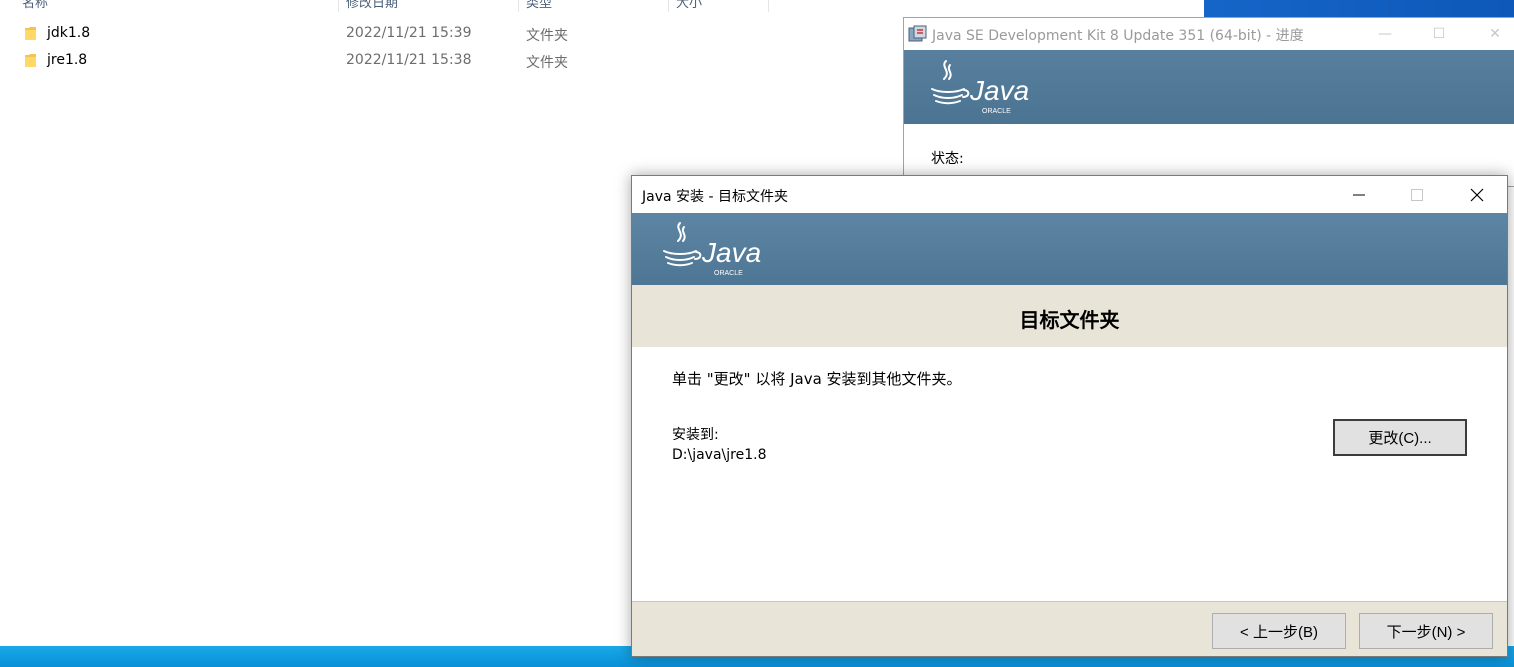  I want to click on install-path: D:\java\jre1.8, so click(719, 455).